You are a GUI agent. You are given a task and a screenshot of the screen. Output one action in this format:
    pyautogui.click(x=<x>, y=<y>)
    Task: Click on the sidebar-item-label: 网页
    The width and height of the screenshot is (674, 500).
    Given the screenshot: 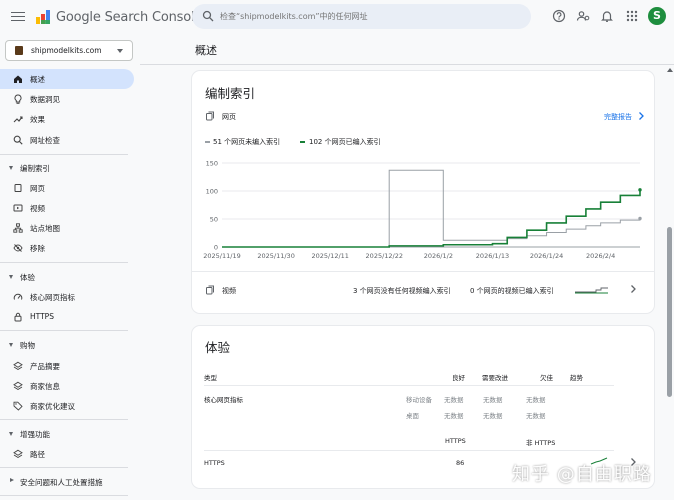 What is the action you would take?
    pyautogui.click(x=37, y=188)
    